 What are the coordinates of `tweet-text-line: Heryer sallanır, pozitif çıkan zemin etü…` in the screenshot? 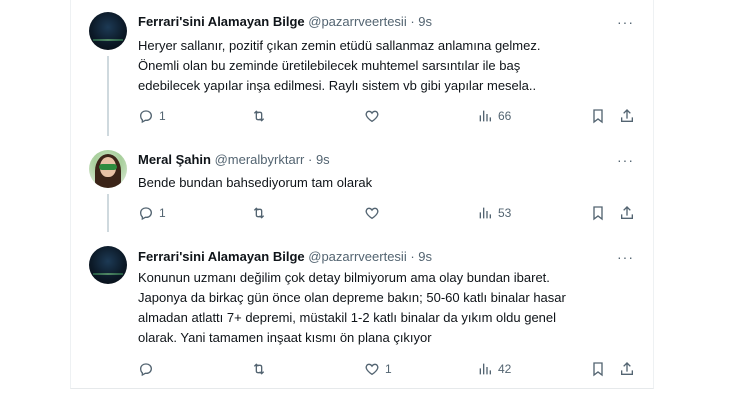 It's located at (339, 45).